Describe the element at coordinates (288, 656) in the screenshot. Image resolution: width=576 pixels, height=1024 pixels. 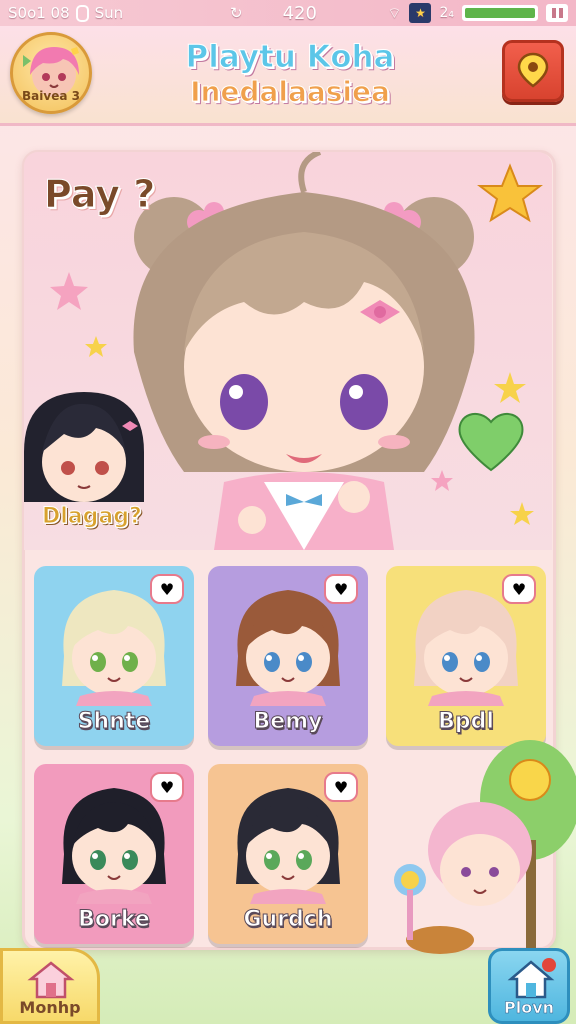
I see `character-card: ♥ Bemy` at that location.